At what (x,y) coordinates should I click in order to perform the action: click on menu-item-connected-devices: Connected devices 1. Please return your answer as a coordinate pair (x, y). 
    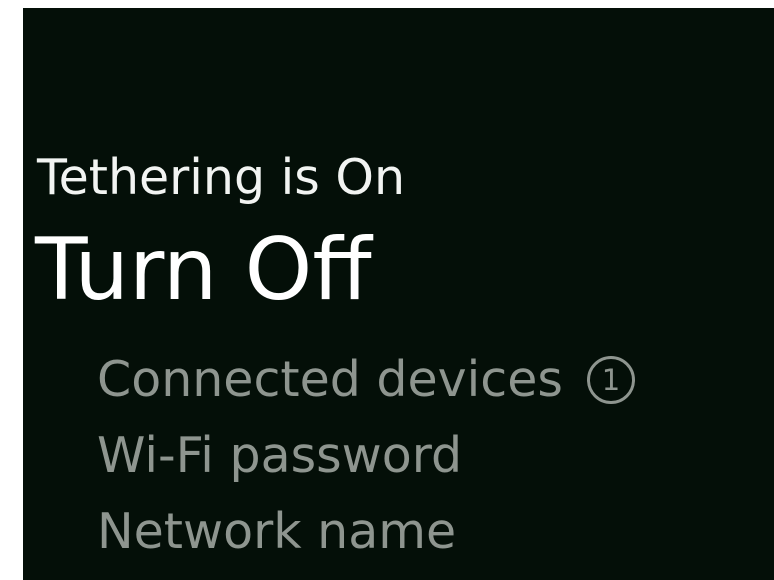
    Looking at the image, I should click on (366, 380).